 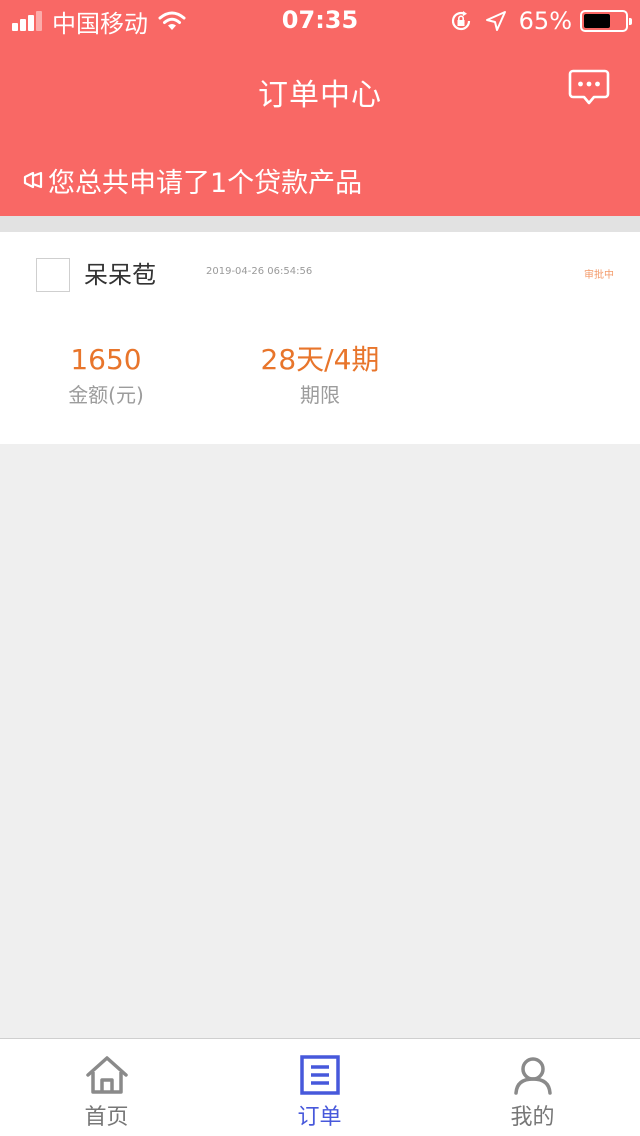 I want to click on tab-mine-label: 我的, so click(x=532, y=1117).